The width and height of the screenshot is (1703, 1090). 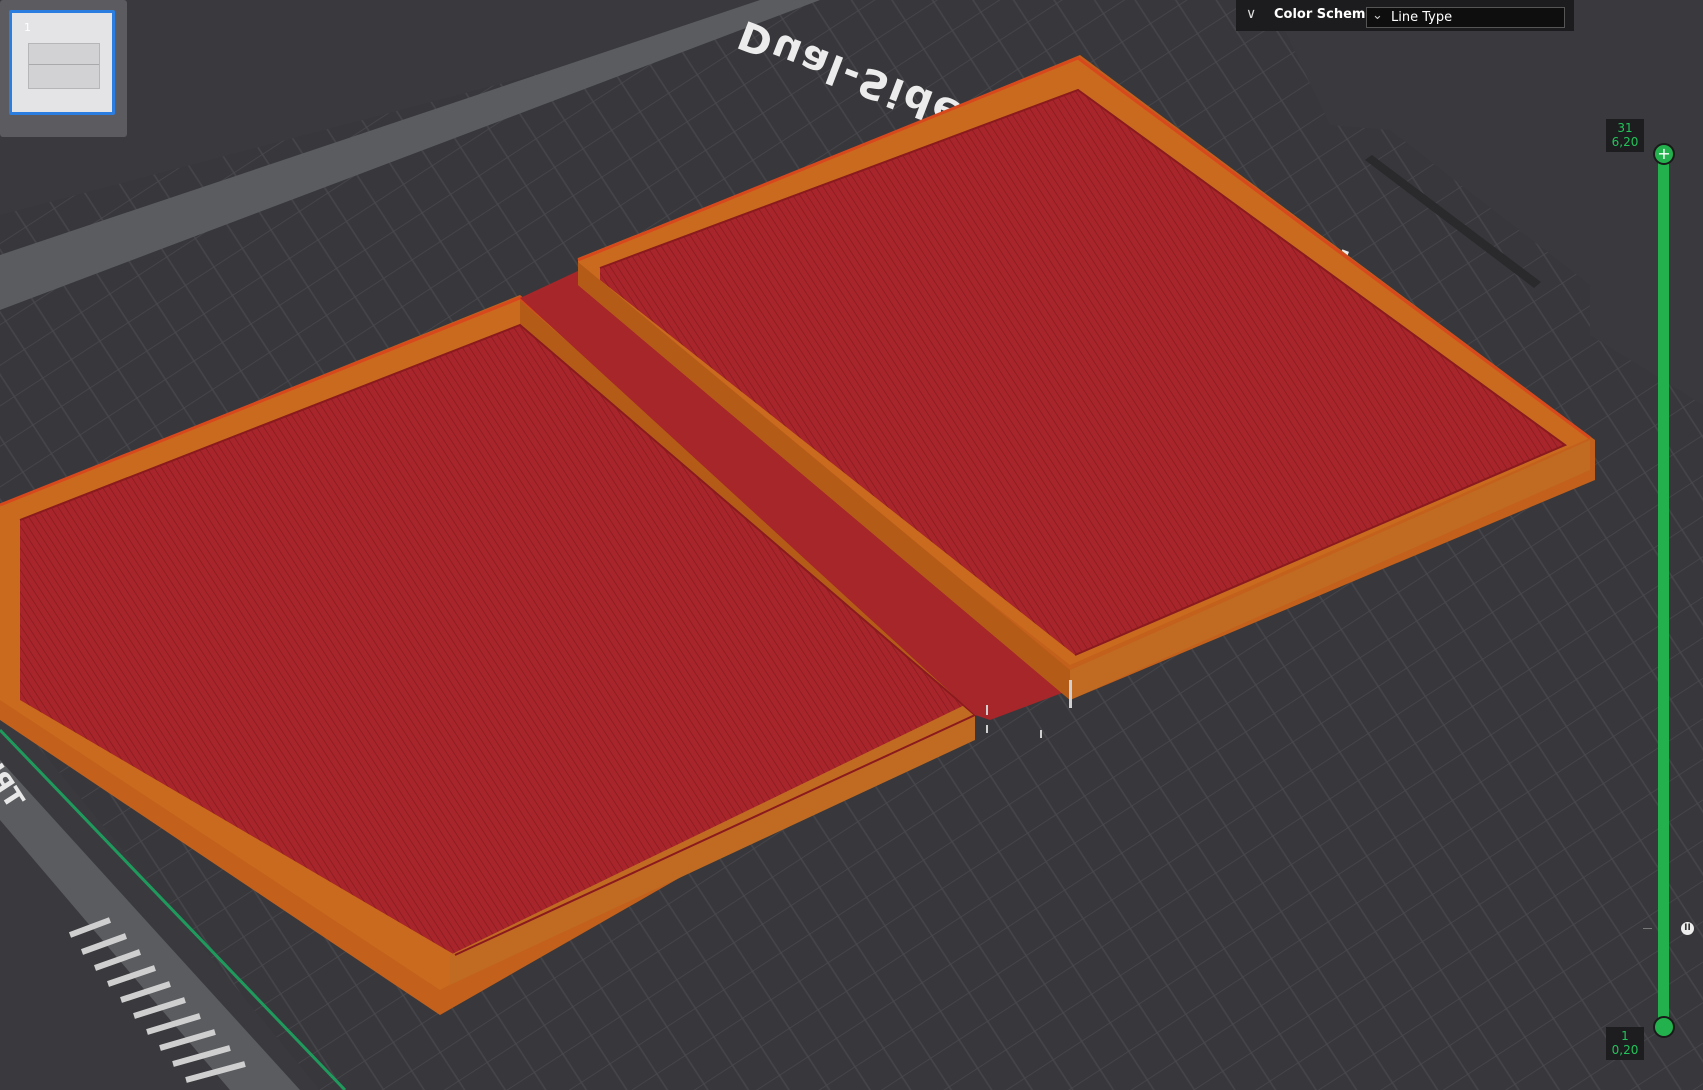 What do you see at coordinates (1422, 17) in the screenshot?
I see `color-scheme-value: Line Type` at bounding box center [1422, 17].